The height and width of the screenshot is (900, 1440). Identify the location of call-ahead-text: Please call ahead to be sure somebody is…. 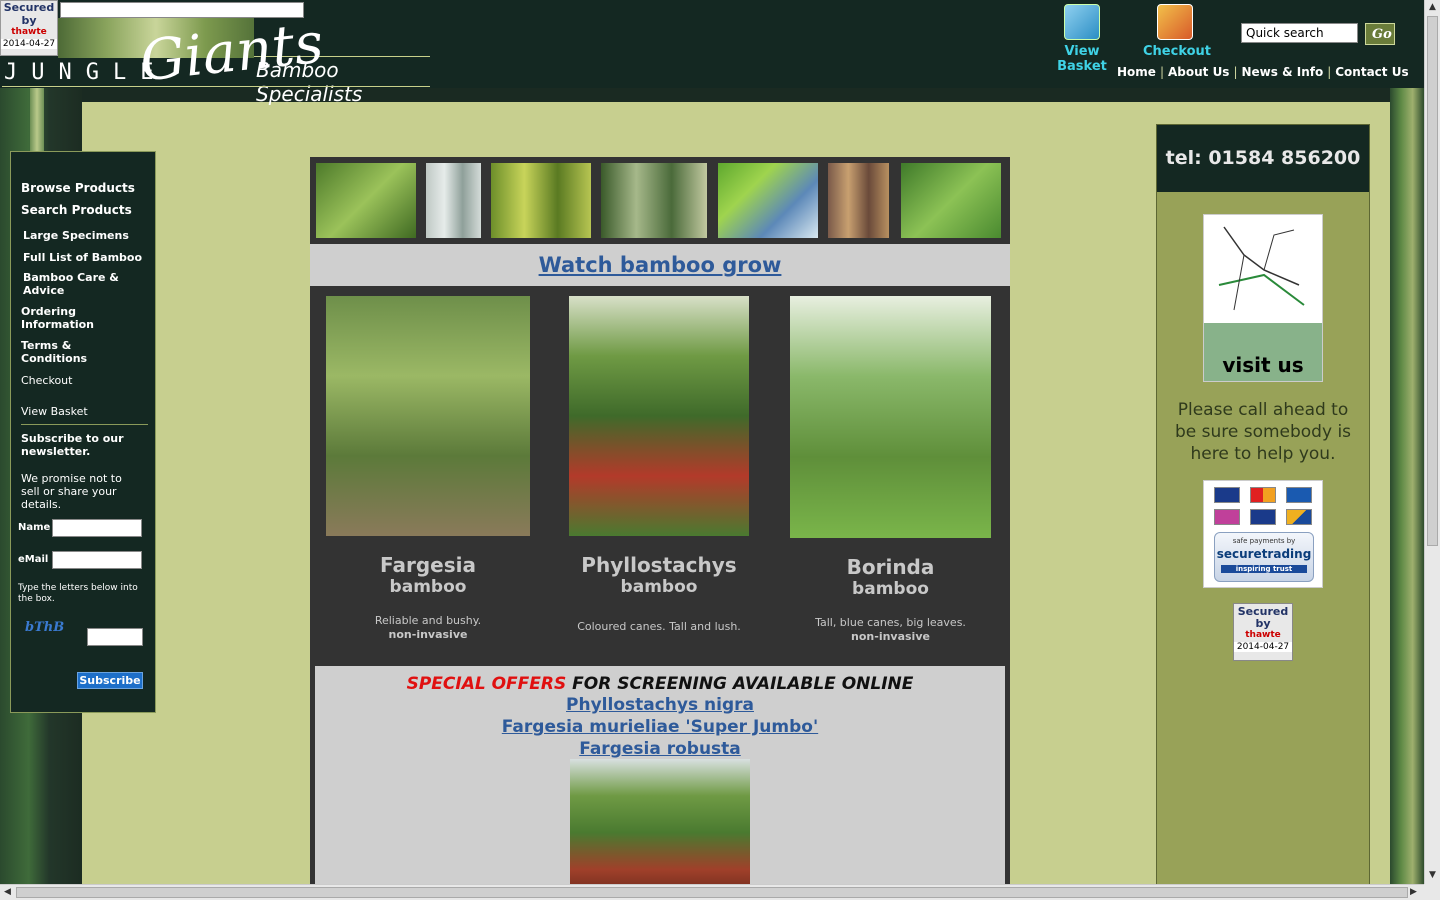
(1263, 432).